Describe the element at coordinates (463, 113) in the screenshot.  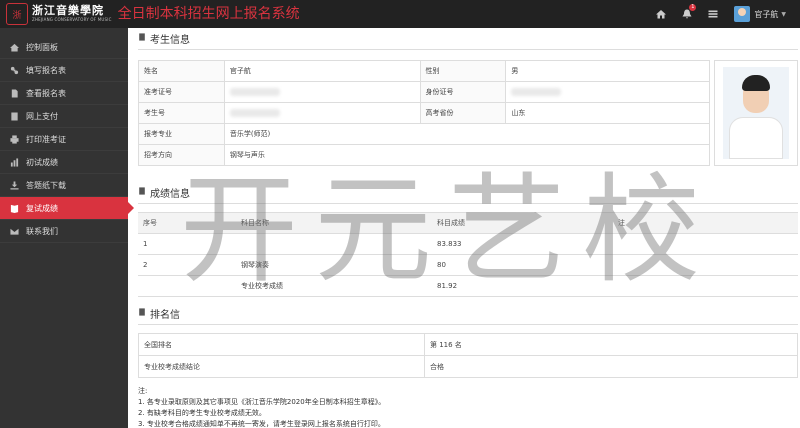
I see `province-label: 高考省份` at that location.